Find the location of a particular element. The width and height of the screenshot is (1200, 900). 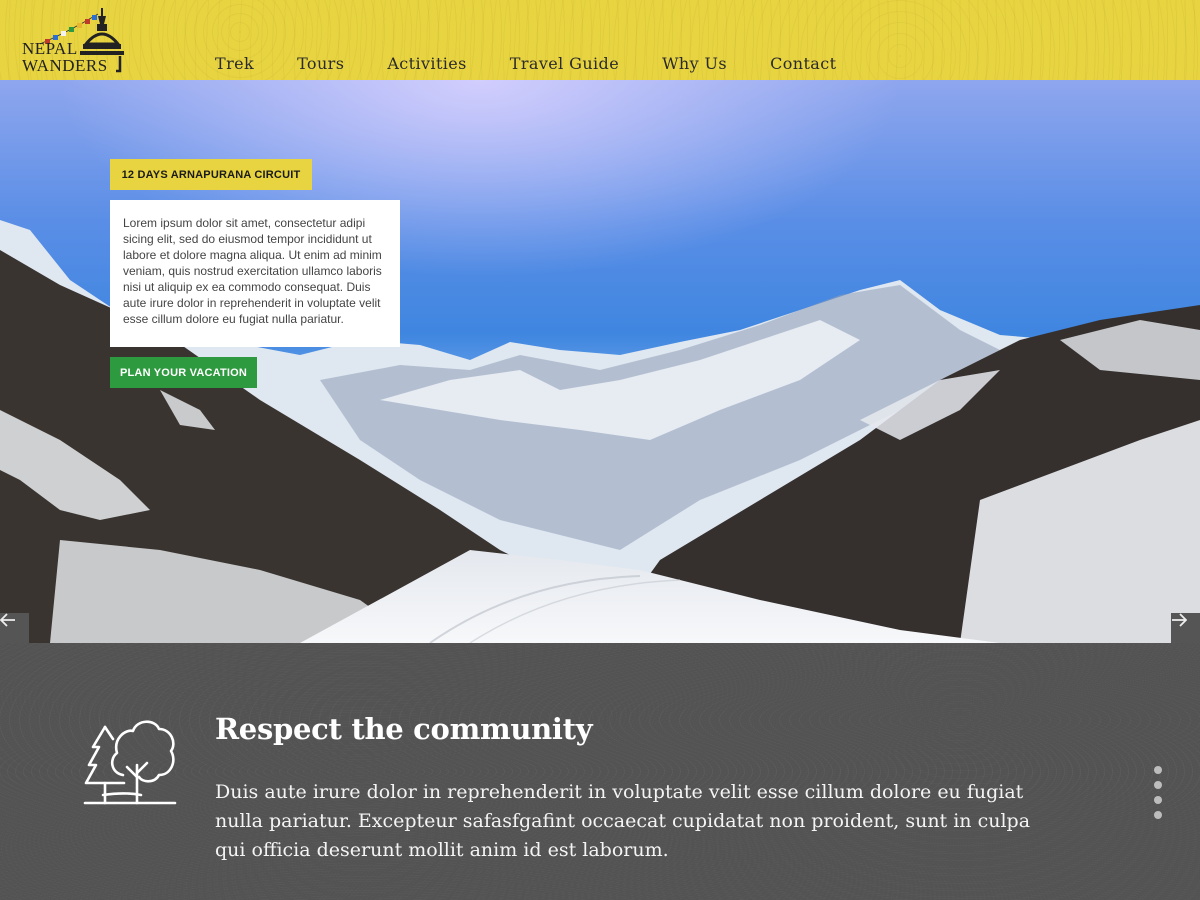

plan-vacation-button: PLAN YOUR VACATION is located at coordinates (183, 372).